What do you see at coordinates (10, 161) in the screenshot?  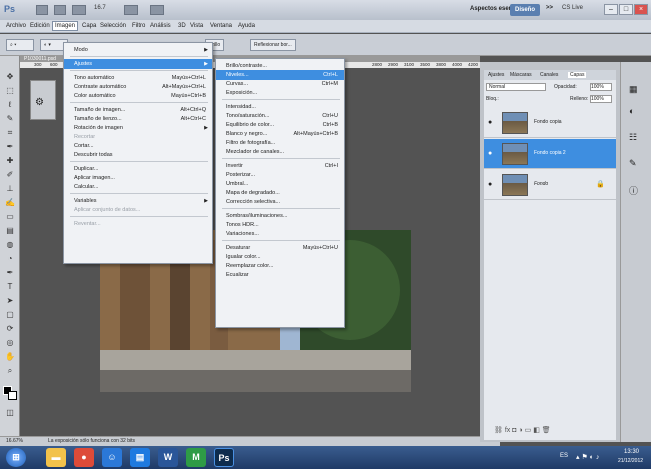 I see `healing-tool-icon: ✚` at bounding box center [10, 161].